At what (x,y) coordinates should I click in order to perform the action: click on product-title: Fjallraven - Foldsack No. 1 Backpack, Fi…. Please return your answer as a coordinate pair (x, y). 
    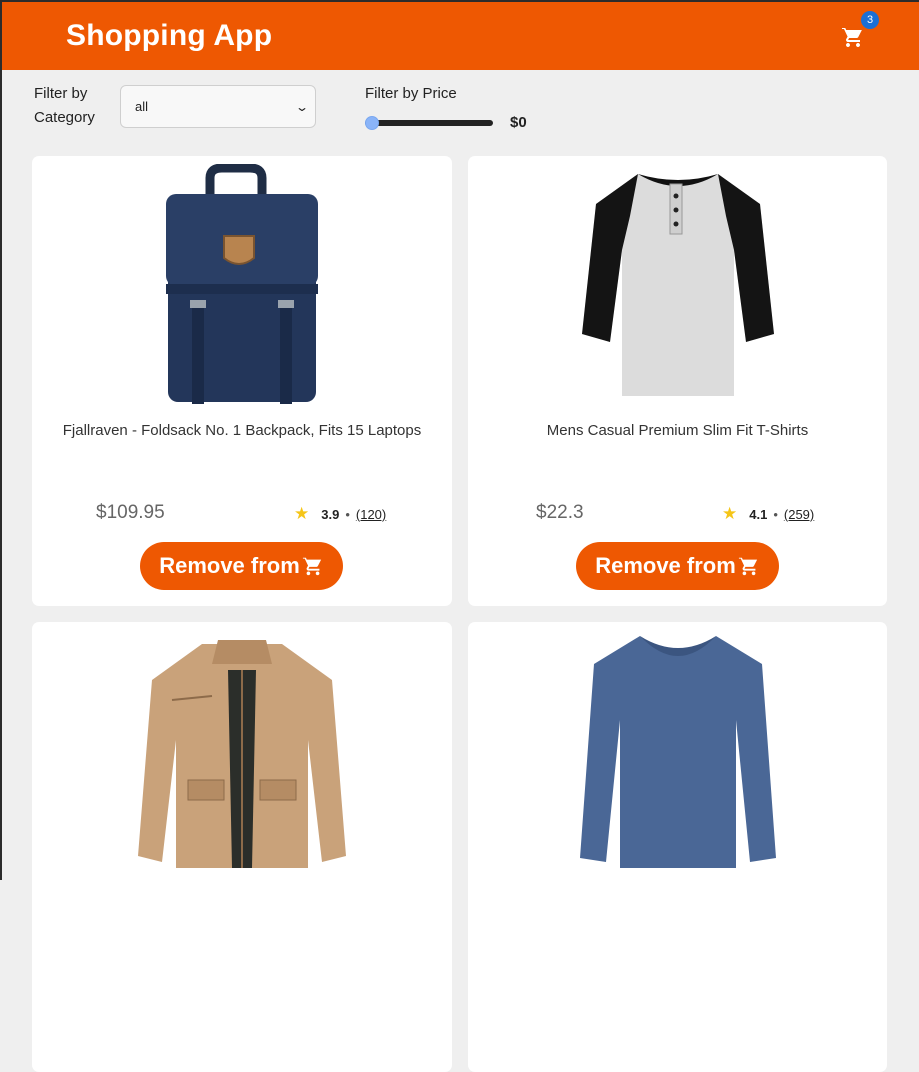
    Looking at the image, I should click on (242, 430).